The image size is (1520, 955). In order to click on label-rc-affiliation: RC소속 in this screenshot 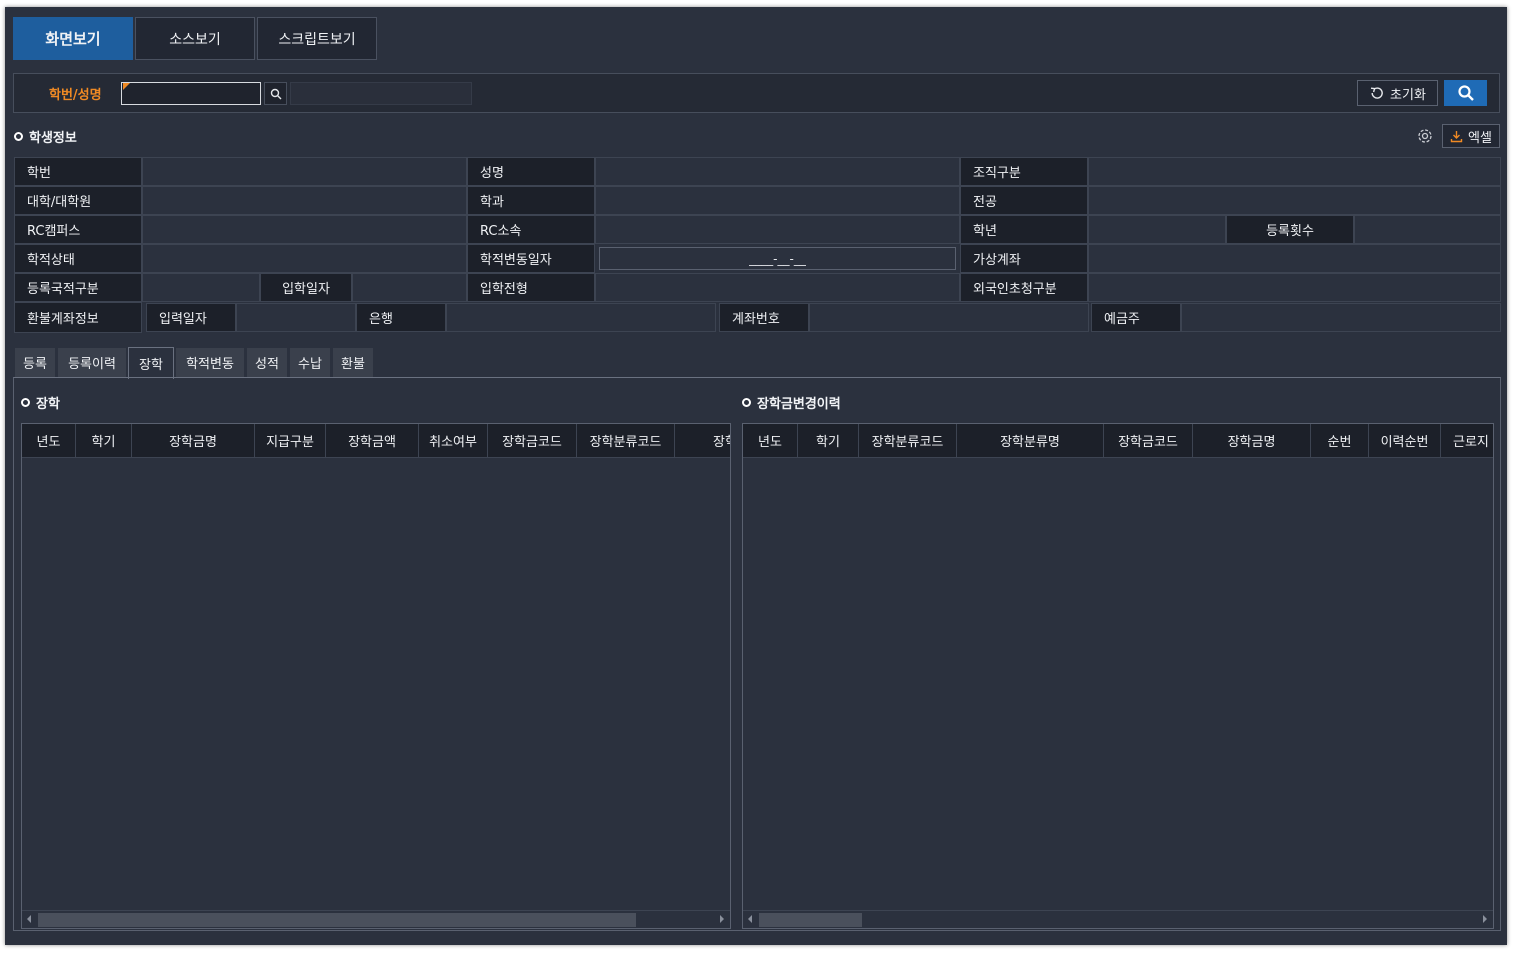, I will do `click(531, 229)`.